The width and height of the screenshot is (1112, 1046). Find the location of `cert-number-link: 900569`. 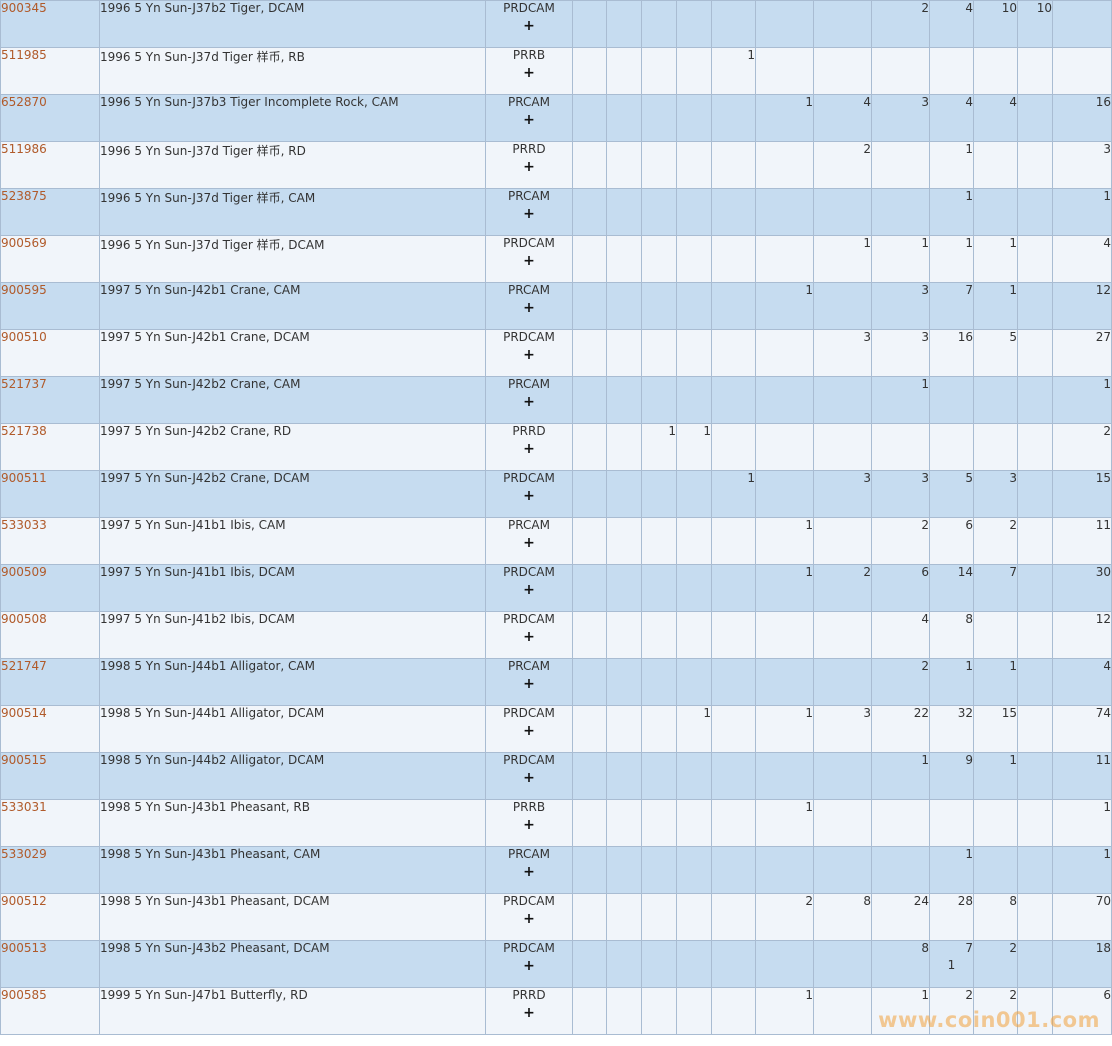

cert-number-link: 900569 is located at coordinates (24, 243).